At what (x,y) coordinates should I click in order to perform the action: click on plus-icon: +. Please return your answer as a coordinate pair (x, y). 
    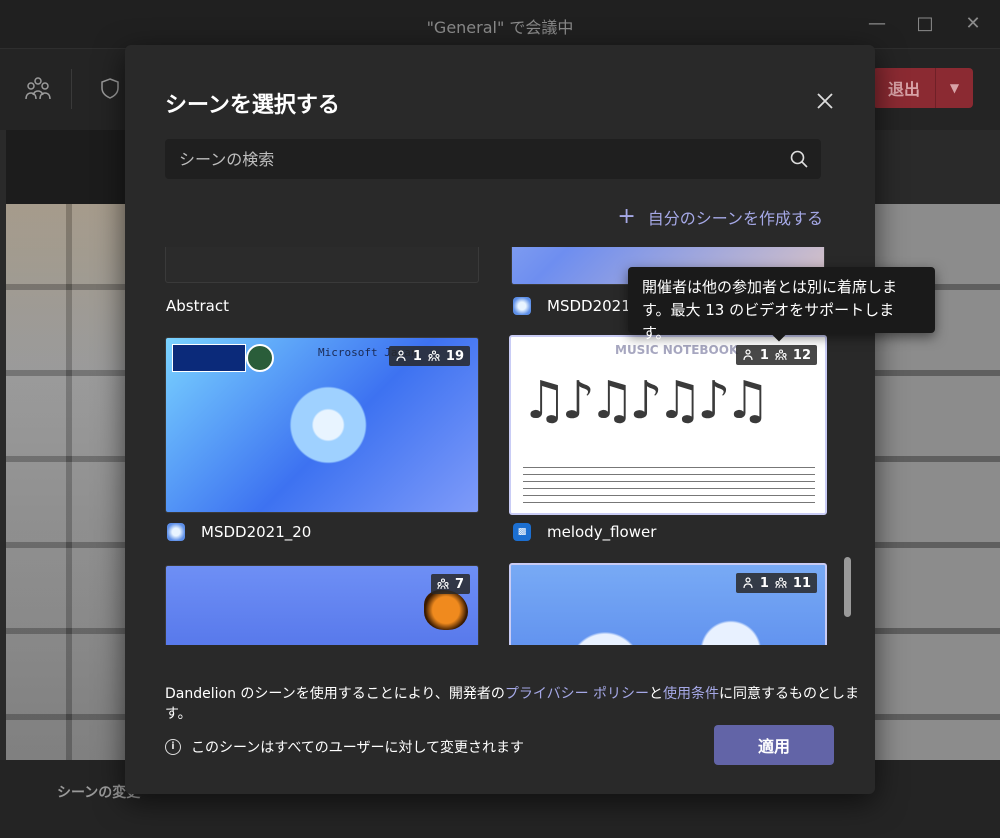
    Looking at the image, I should click on (626, 216).